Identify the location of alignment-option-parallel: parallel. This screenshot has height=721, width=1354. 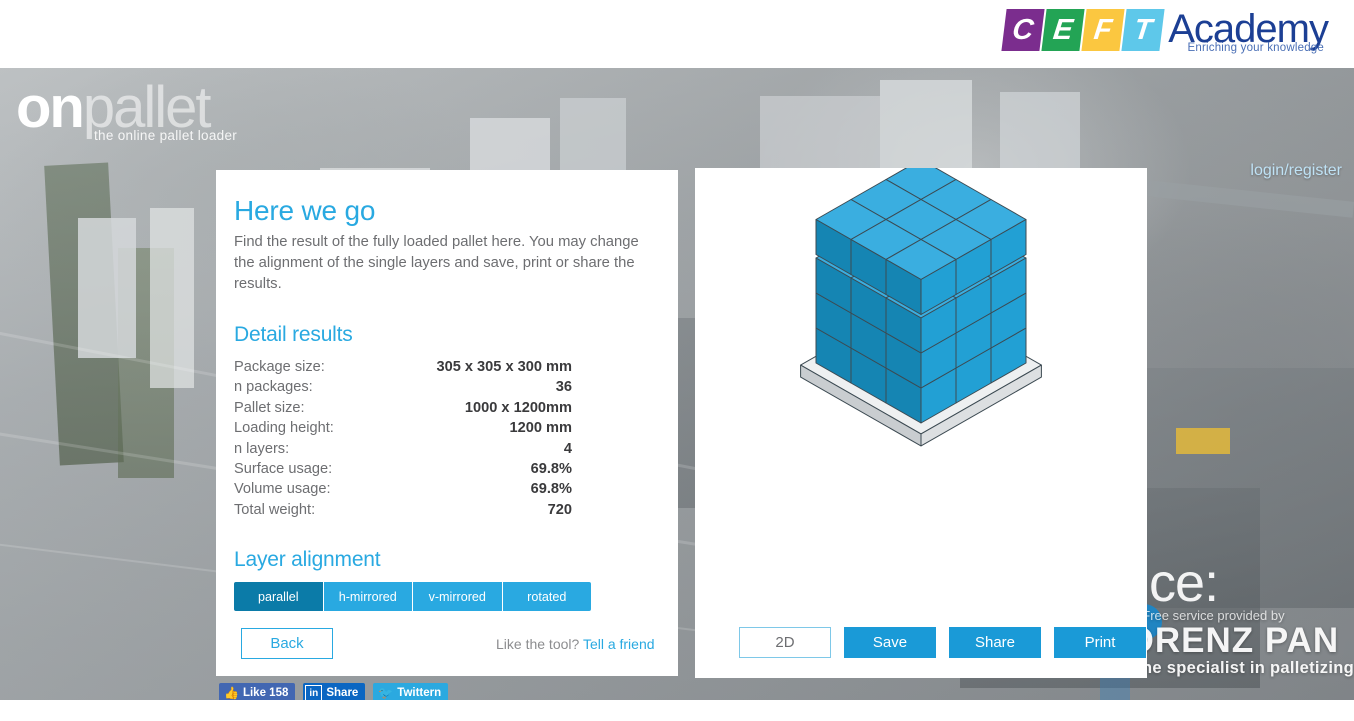
(279, 597).